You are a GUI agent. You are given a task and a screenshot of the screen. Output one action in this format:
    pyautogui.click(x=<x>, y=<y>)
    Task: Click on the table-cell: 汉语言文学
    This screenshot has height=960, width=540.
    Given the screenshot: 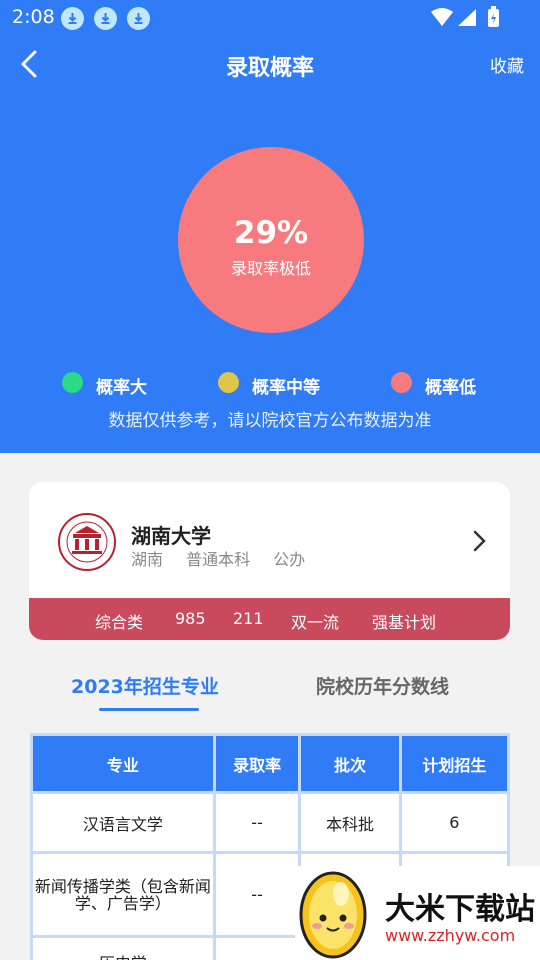 What is the action you would take?
    pyautogui.click(x=123, y=822)
    